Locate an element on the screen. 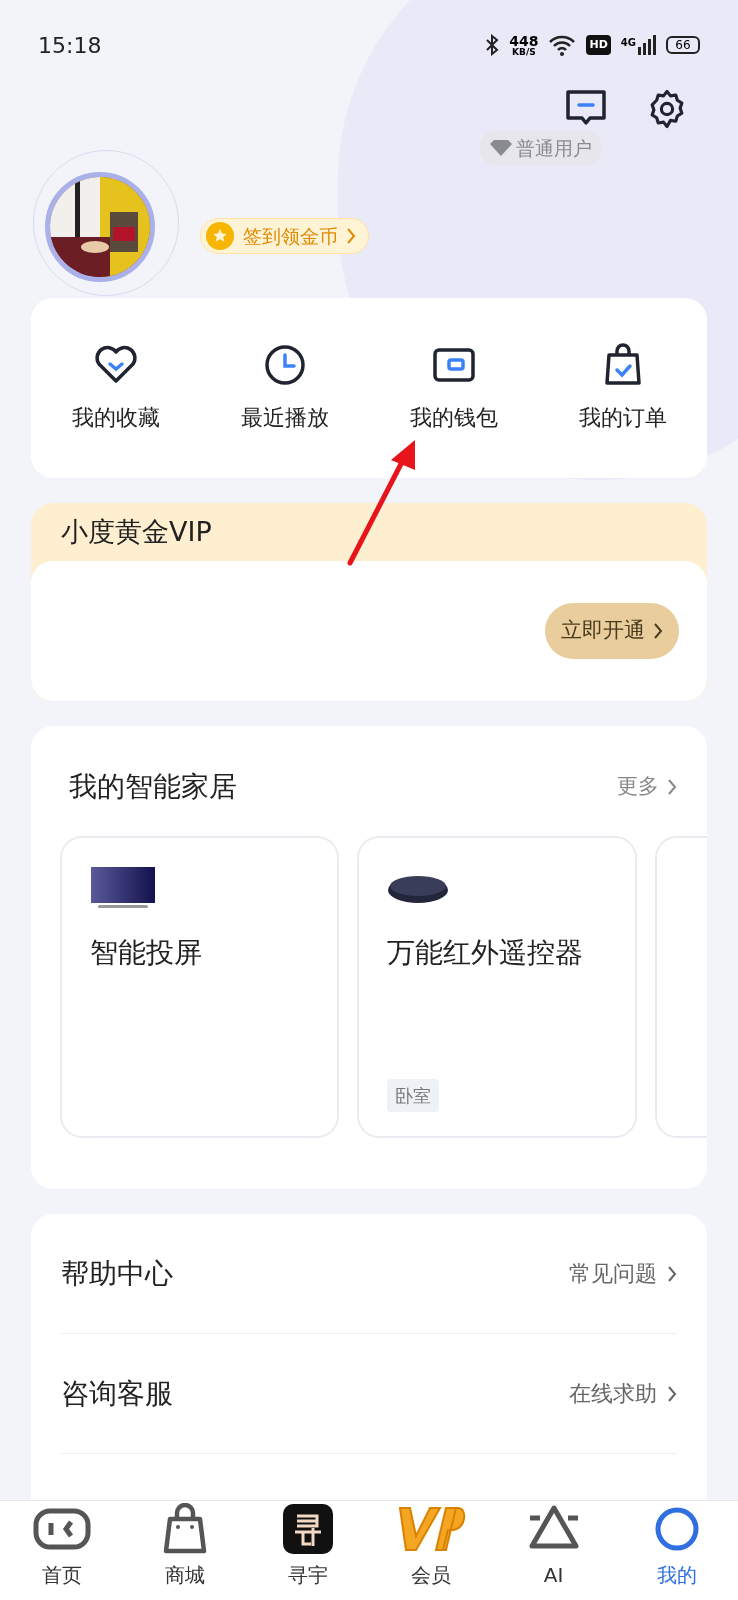  help-label: 咨询客服 is located at coordinates (117, 1393).